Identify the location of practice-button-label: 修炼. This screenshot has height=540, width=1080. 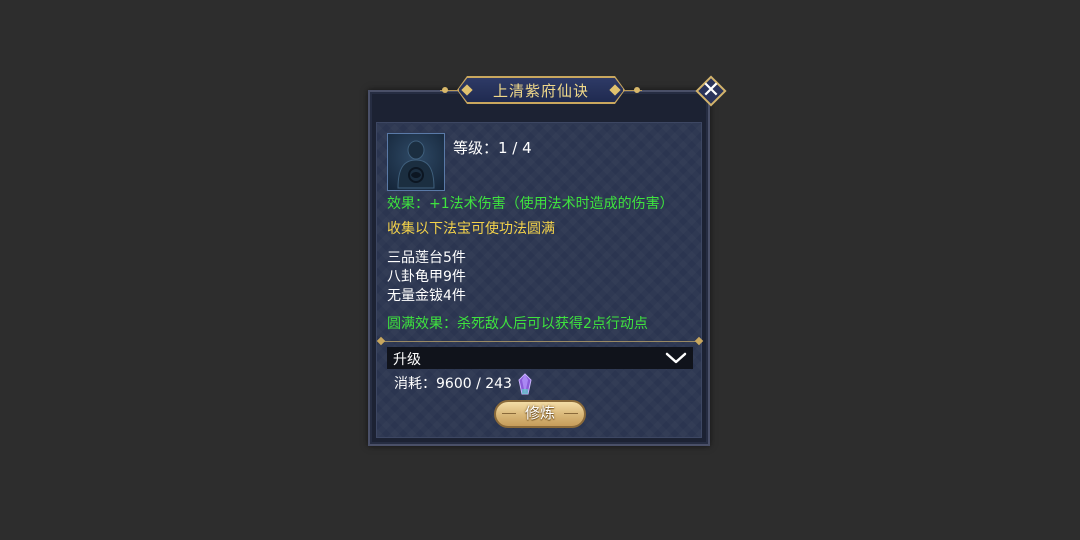
(539, 413).